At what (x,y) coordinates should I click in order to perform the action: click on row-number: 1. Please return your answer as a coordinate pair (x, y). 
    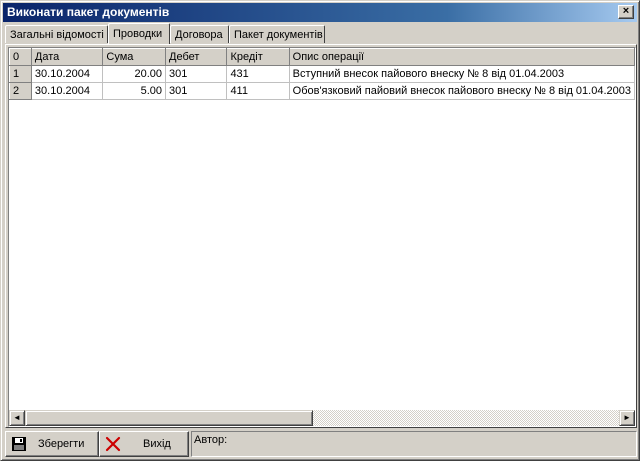
    Looking at the image, I should click on (20, 74).